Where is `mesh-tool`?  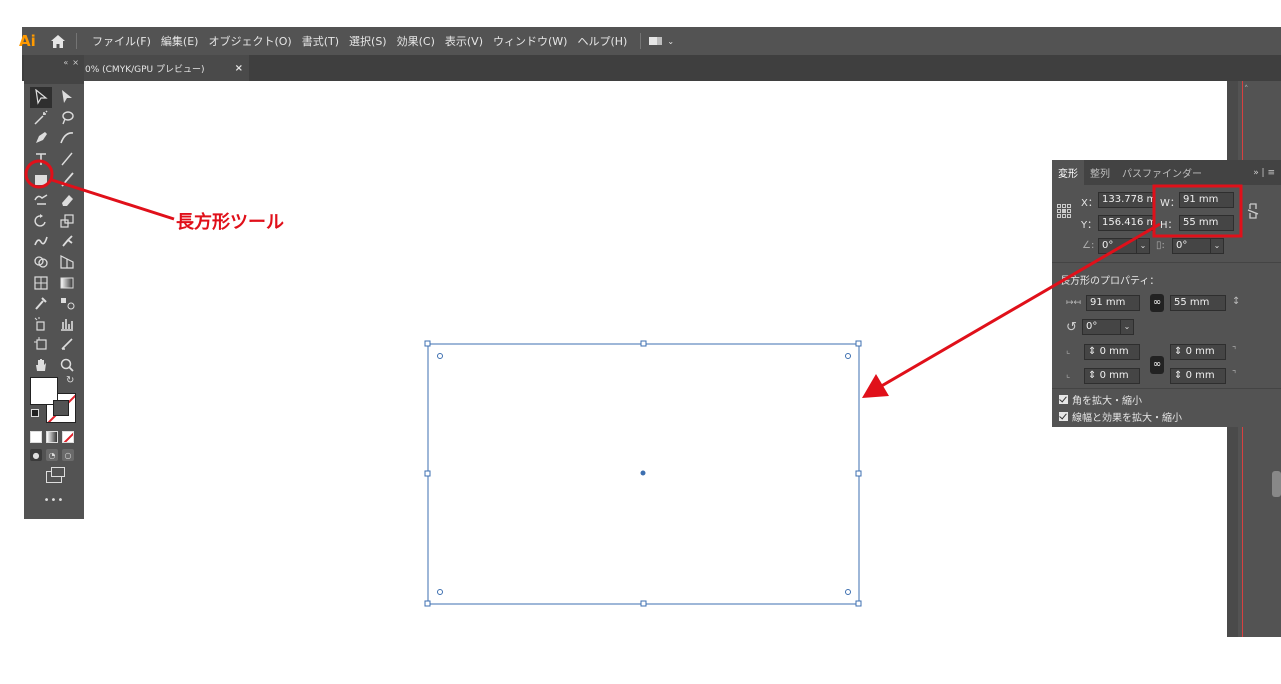
mesh-tool is located at coordinates (41, 282).